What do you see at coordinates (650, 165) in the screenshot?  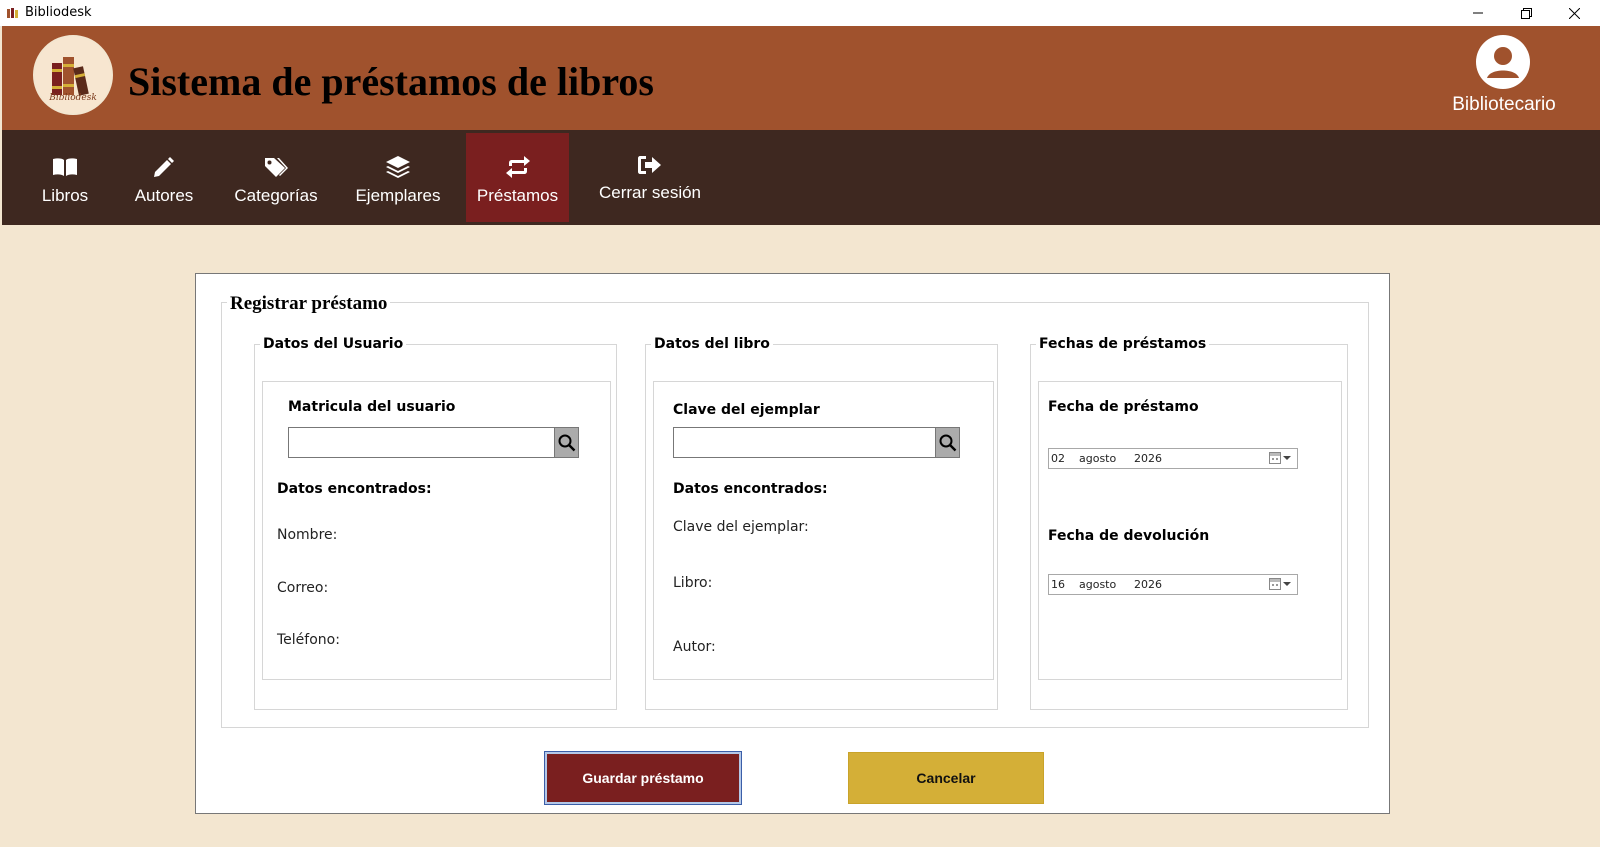 I see `sign-out-icon` at bounding box center [650, 165].